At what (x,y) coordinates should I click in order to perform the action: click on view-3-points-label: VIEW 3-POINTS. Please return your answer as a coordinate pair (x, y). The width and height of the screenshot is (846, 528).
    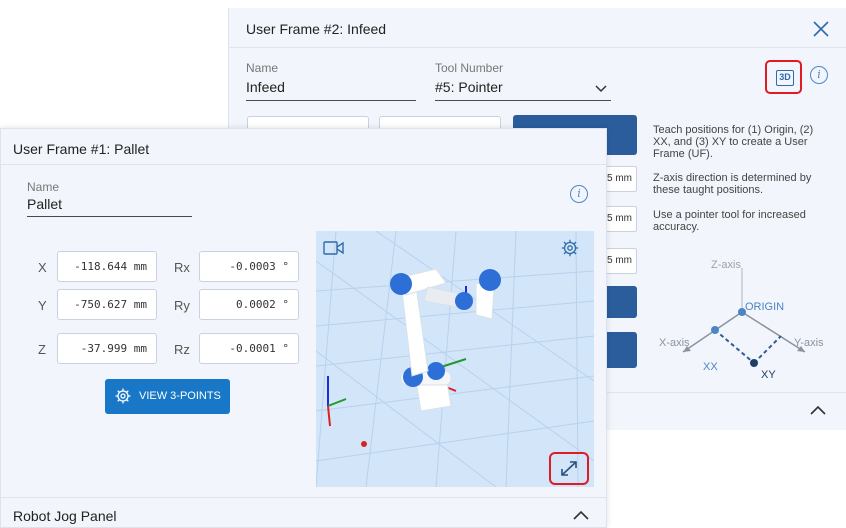
    Looking at the image, I should click on (180, 396).